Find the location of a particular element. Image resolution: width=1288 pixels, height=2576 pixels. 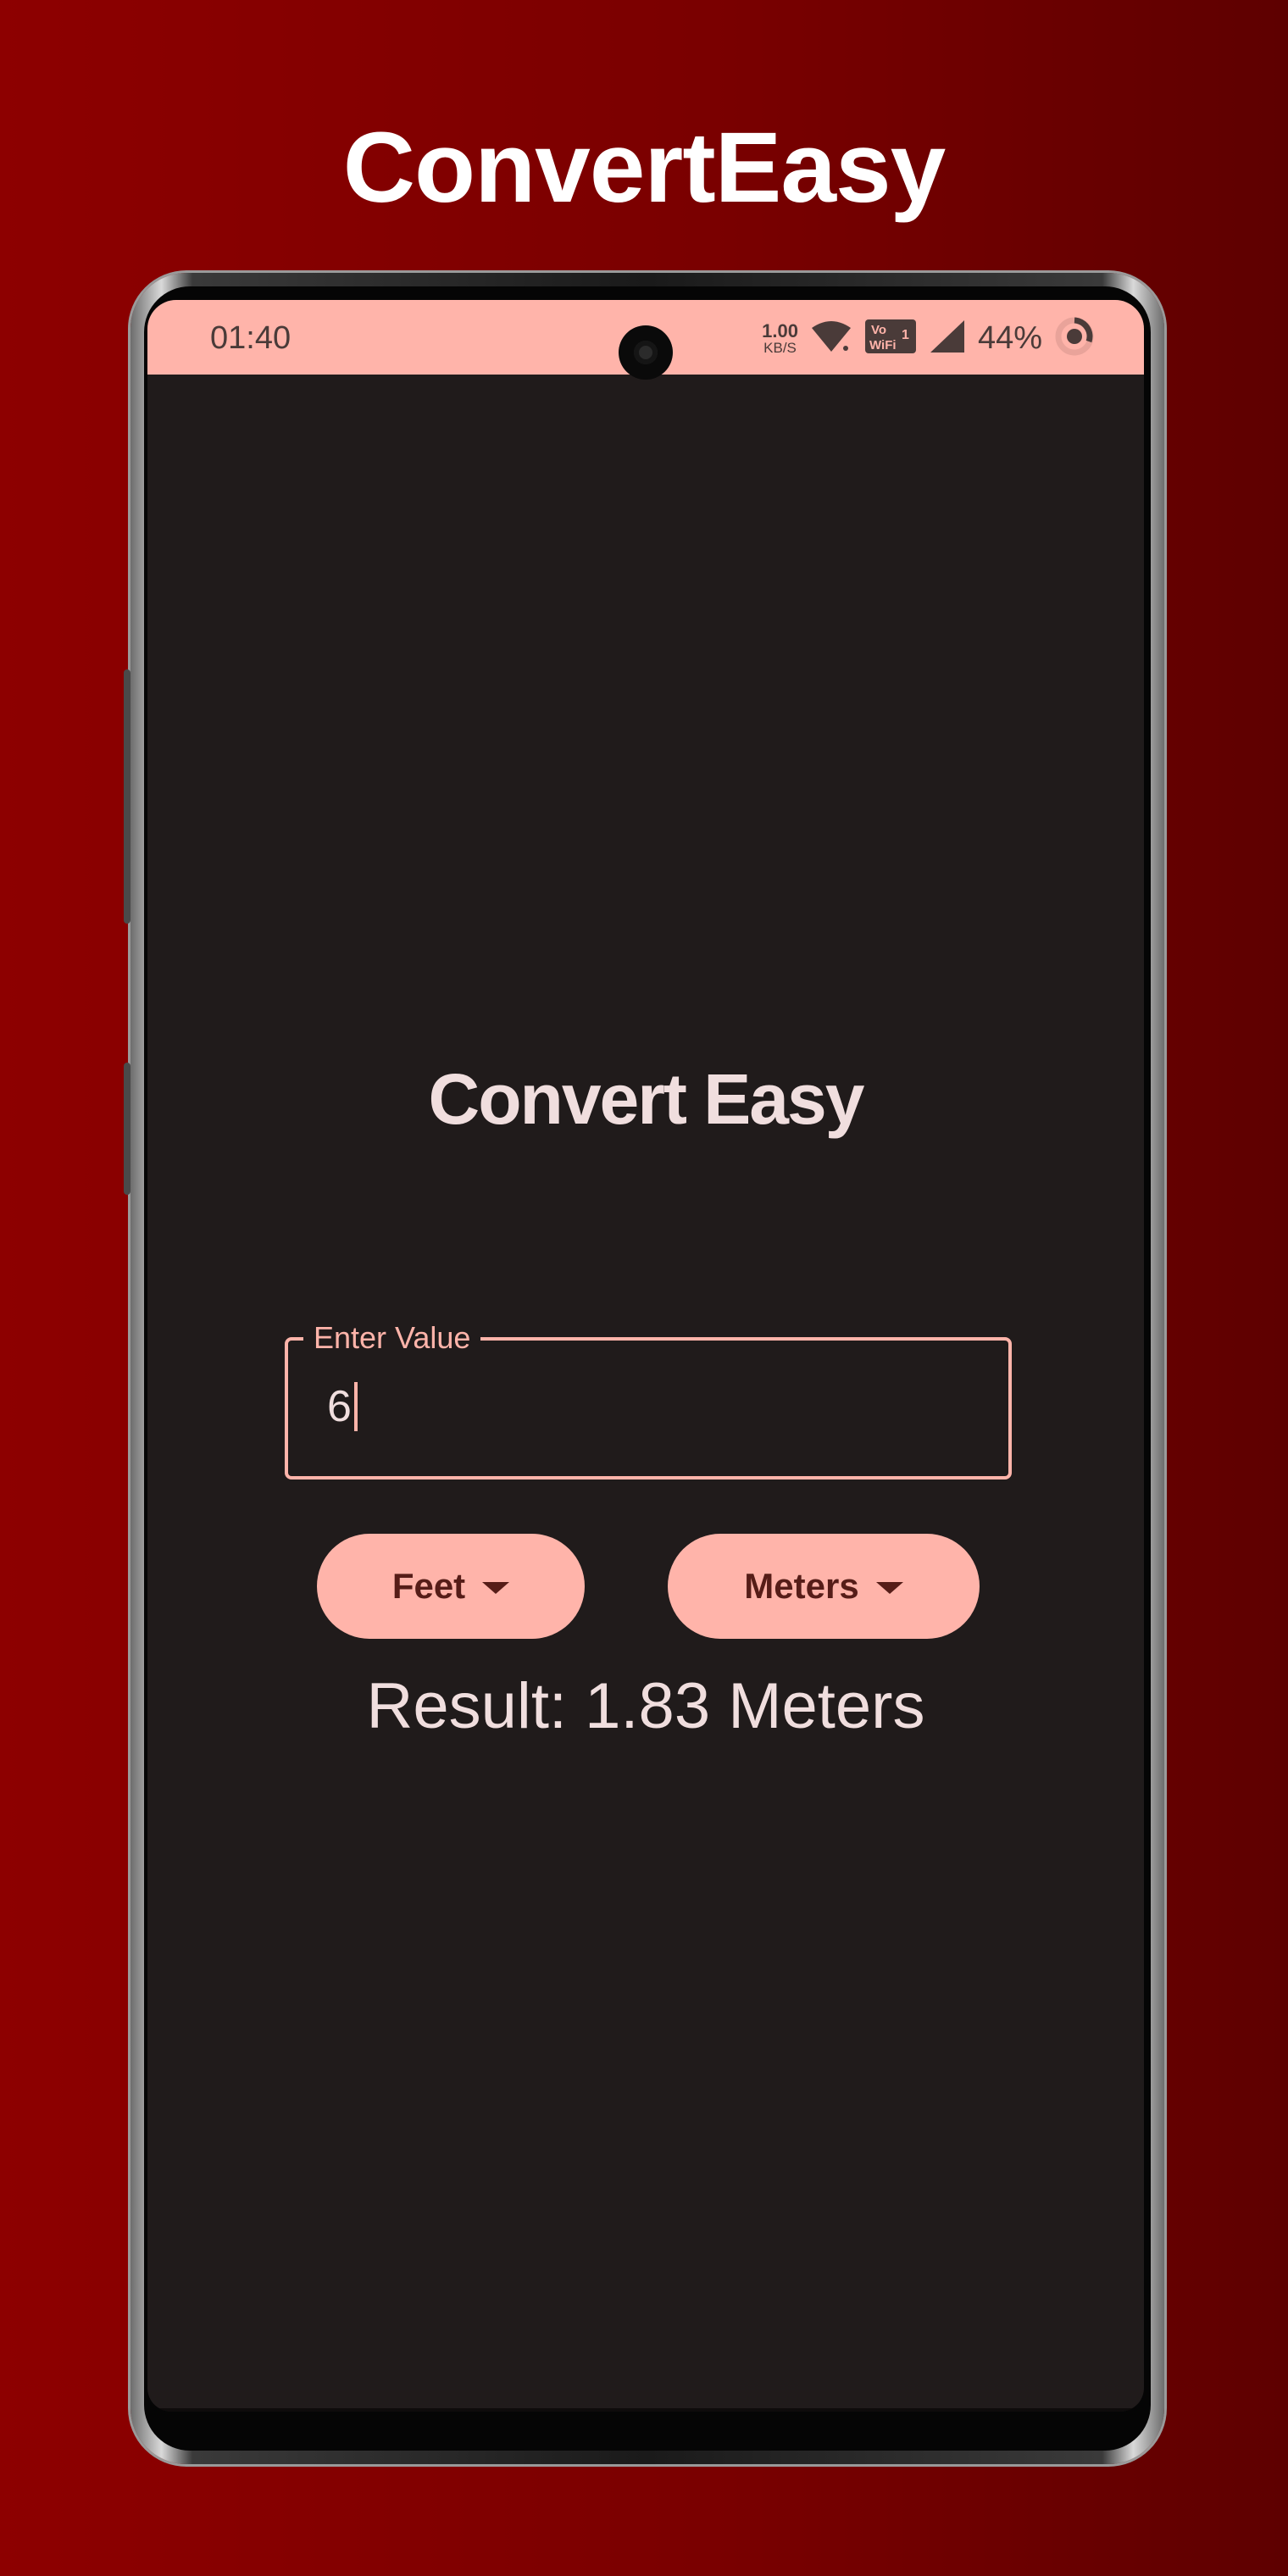

camera-lens is located at coordinates (646, 352).